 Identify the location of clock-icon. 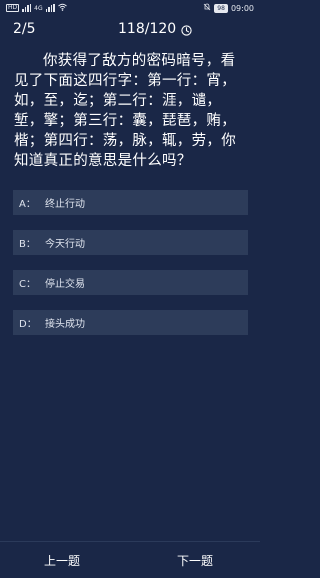
(186, 30).